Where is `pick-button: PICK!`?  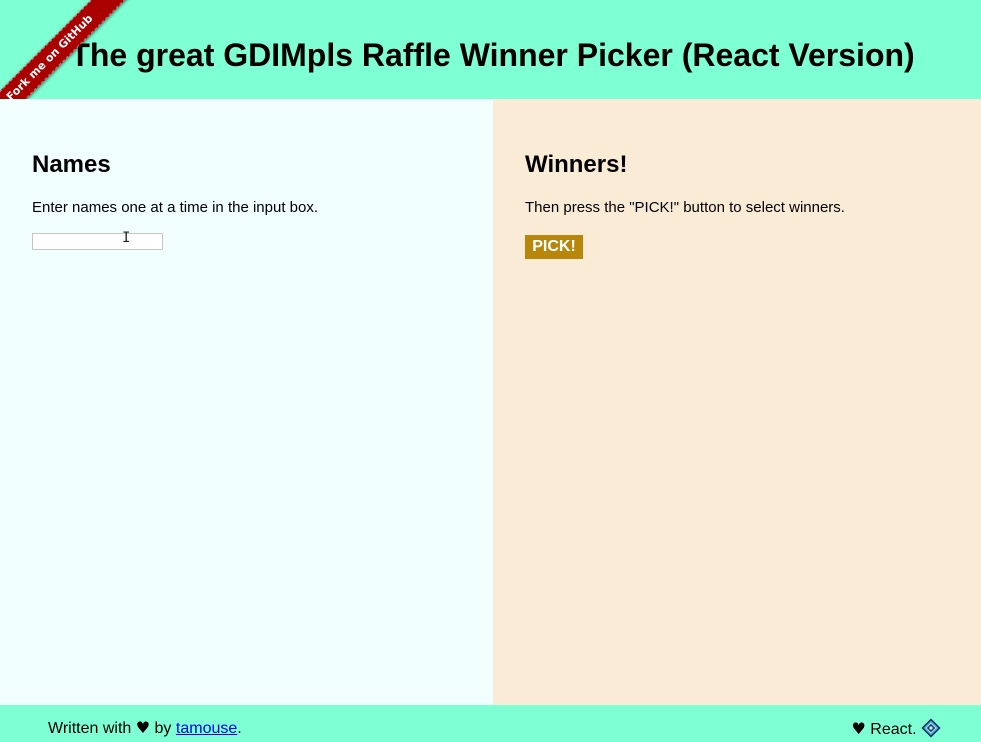
pick-button: PICK! is located at coordinates (554, 247).